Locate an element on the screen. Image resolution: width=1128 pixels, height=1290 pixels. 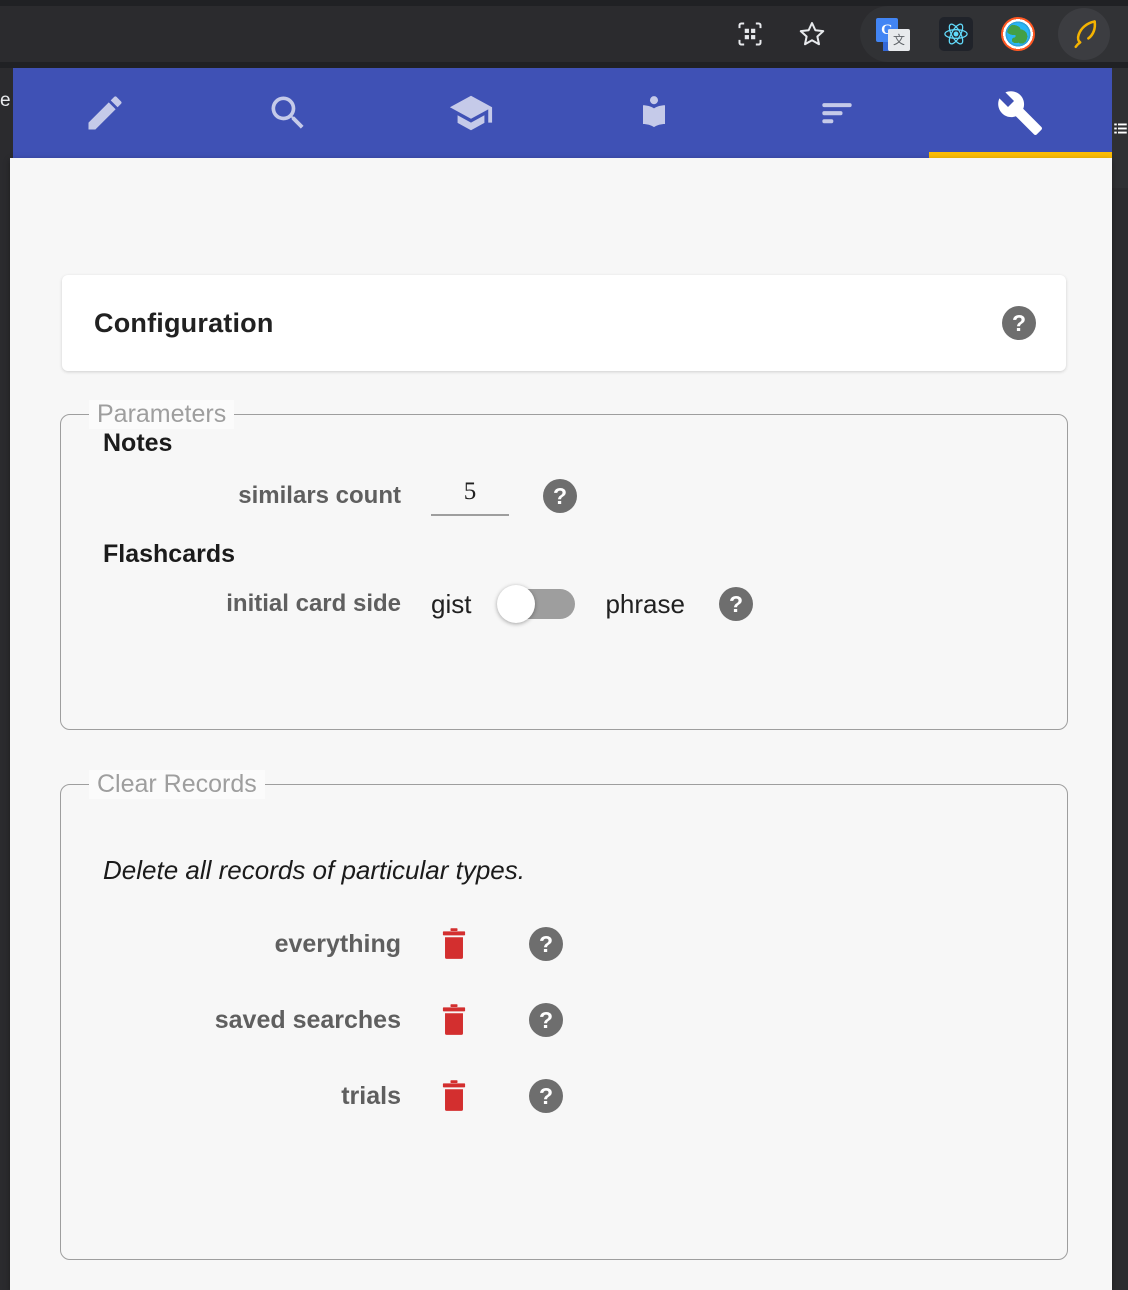
google-translate-extension-icon: G 文 is located at coordinates (893, 34).